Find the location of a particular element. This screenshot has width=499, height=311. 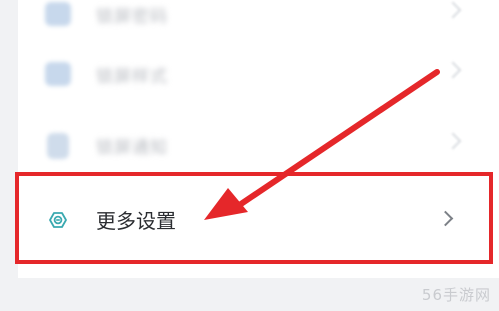

notification-icon is located at coordinates (58, 146).